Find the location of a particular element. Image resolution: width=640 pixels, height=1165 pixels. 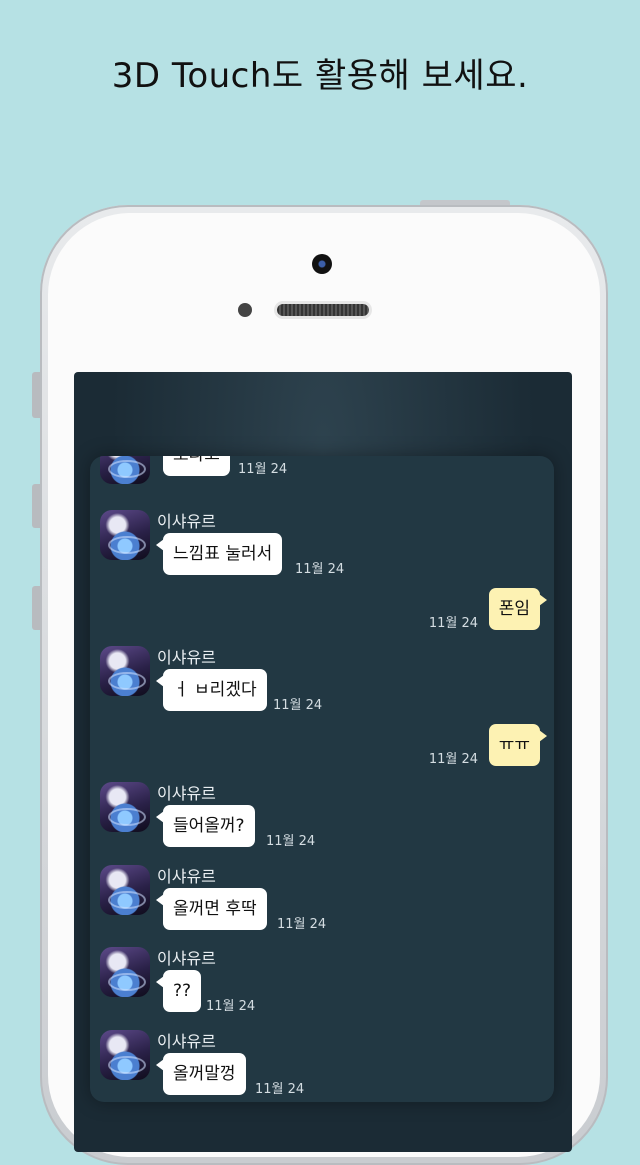

mute-switch is located at coordinates (36, 395).